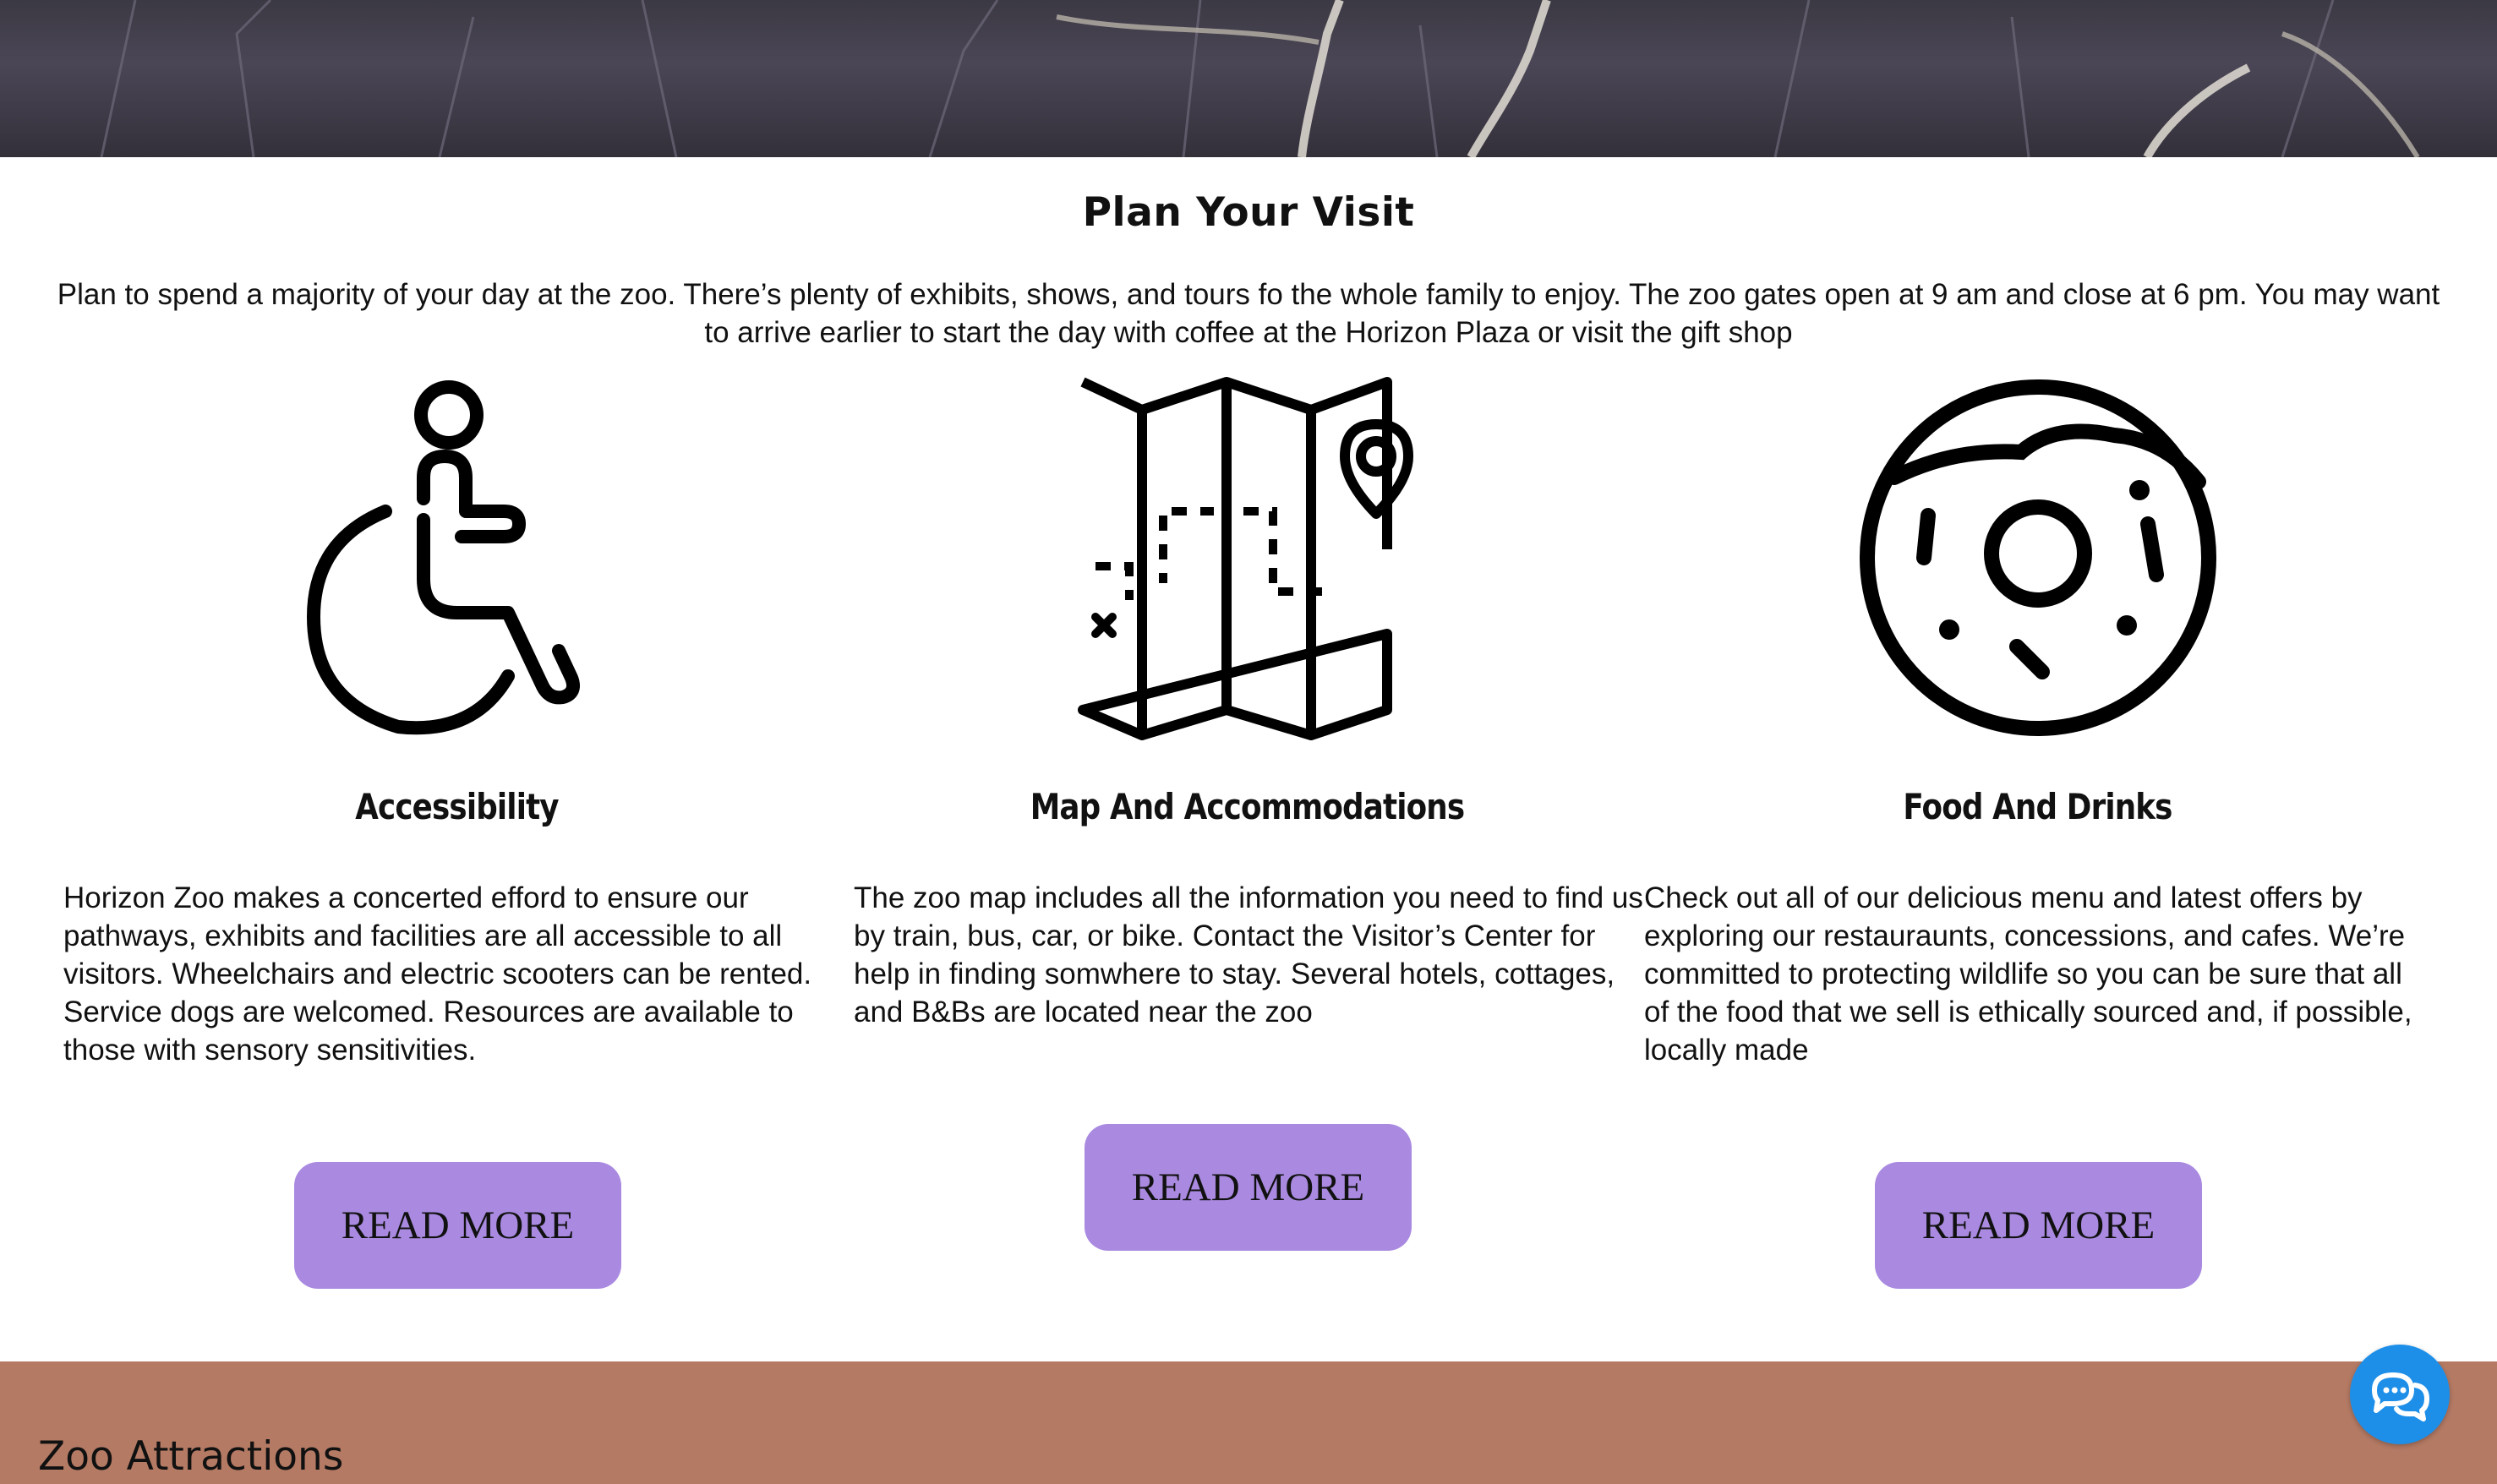 Image resolution: width=2497 pixels, height=1484 pixels. Describe the element at coordinates (1247, 558) in the screenshot. I see `map-icon` at that location.